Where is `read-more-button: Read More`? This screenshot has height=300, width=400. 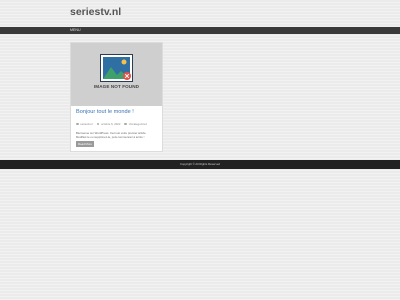
read-more-button: Read More is located at coordinates (85, 144).